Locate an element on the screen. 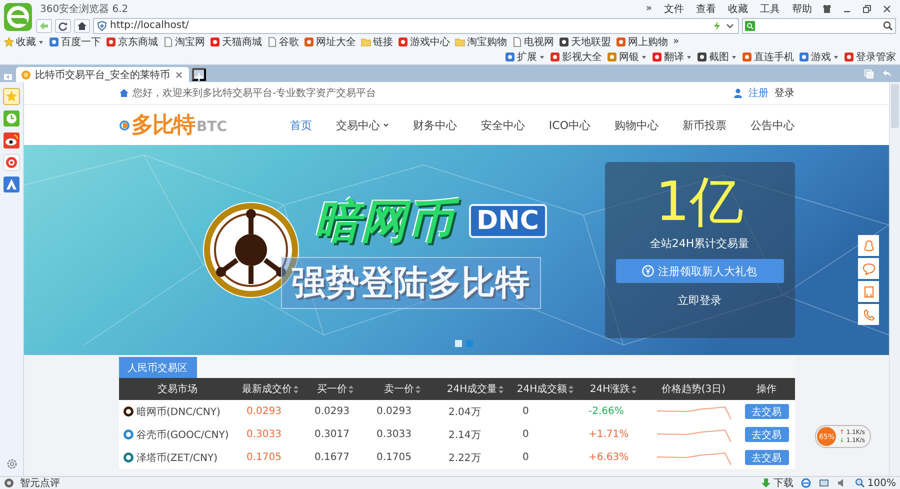  bookmark-item: 网上购物 is located at coordinates (642, 41).